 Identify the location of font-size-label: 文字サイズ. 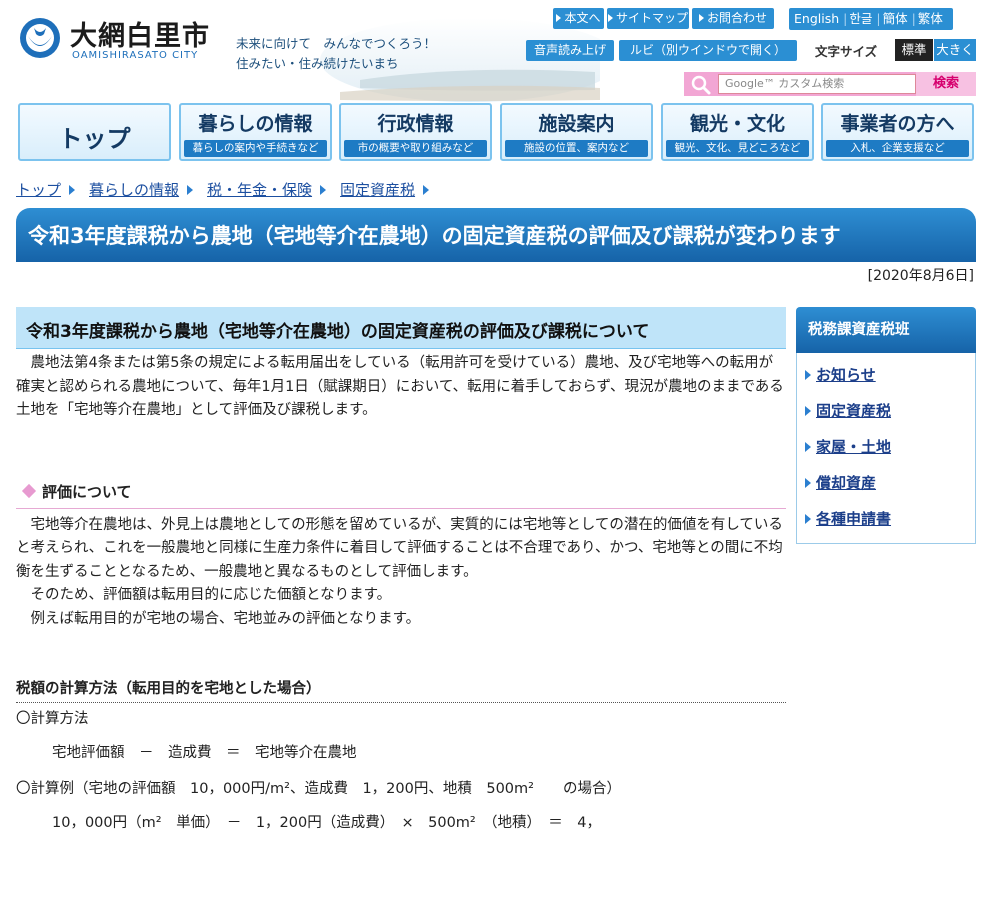
(846, 51).